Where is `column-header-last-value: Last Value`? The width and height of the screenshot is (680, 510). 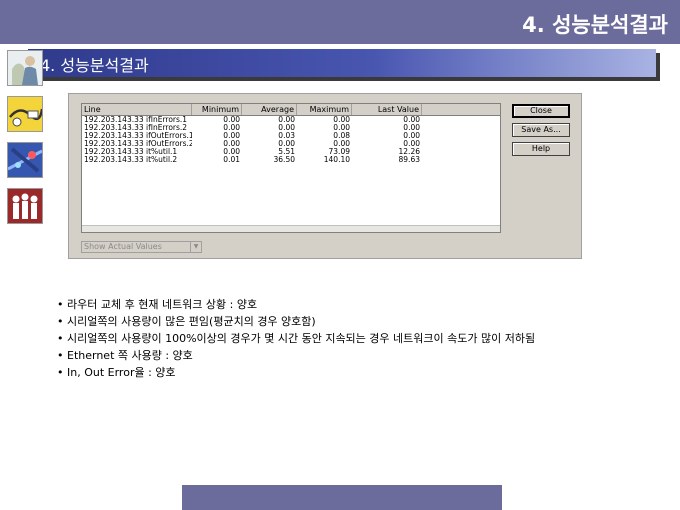 column-header-last-value: Last Value is located at coordinates (387, 109).